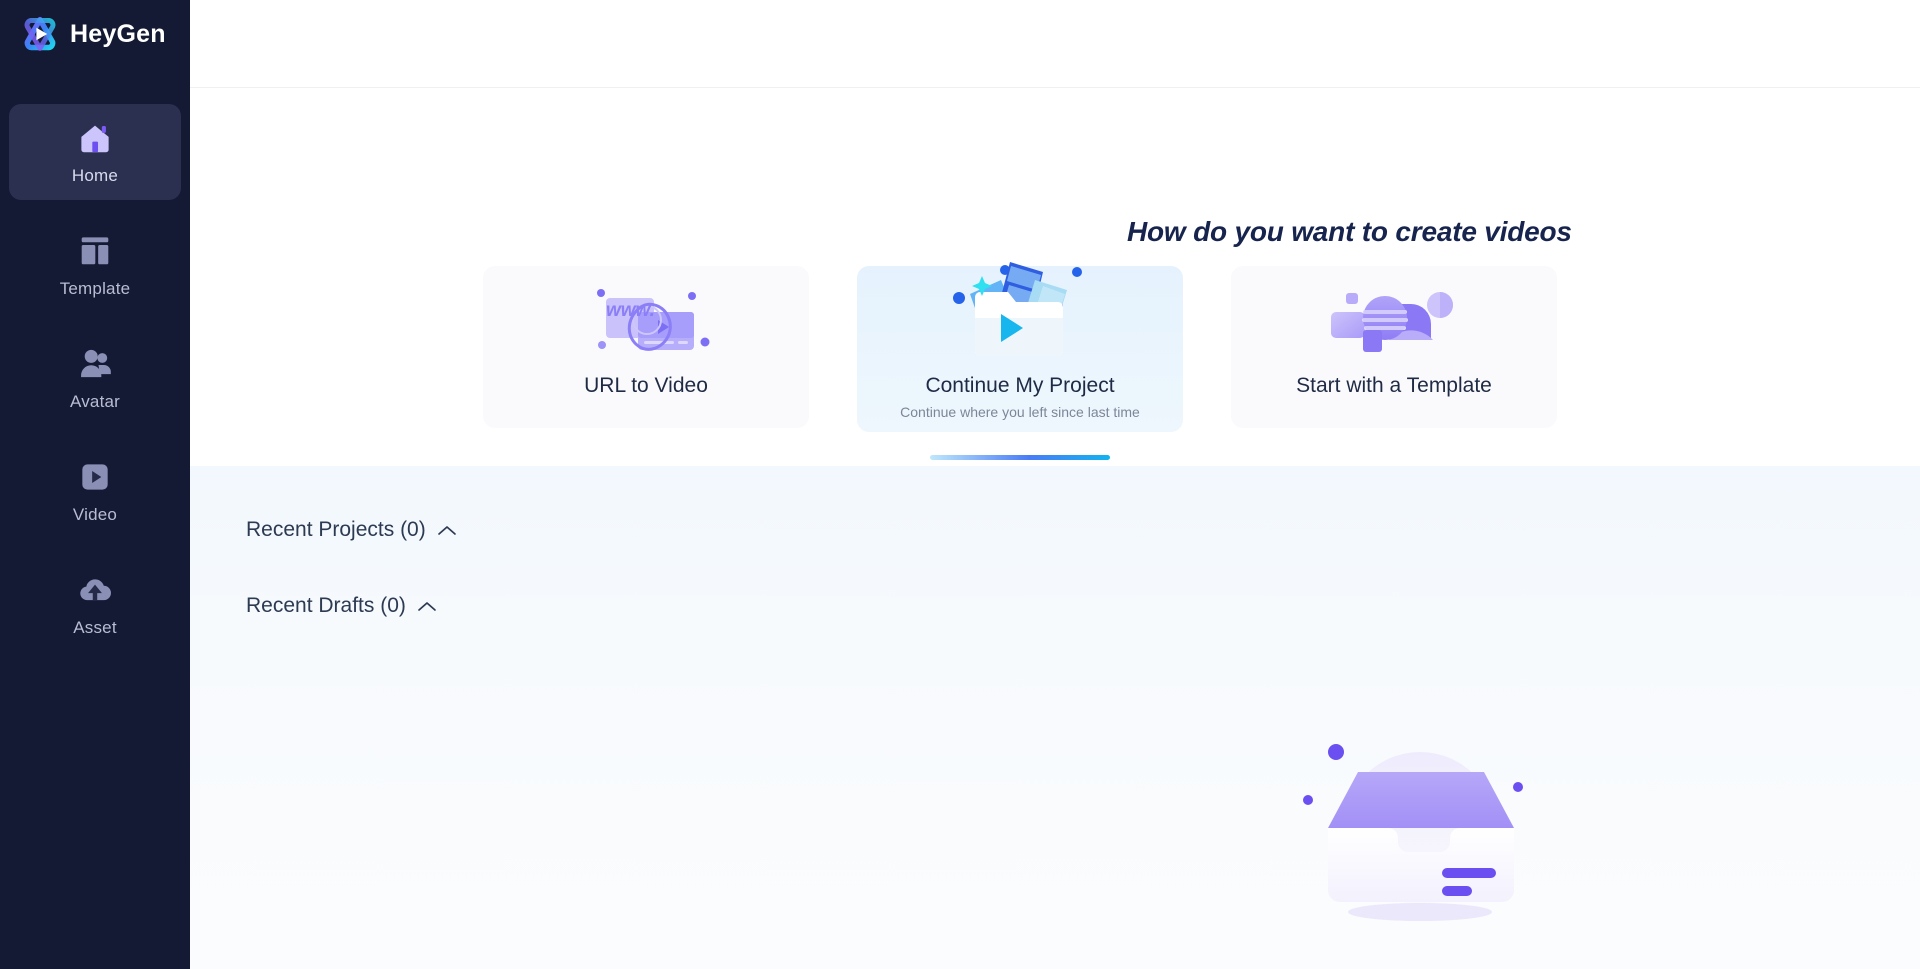 Image resolution: width=1920 pixels, height=969 pixels. Describe the element at coordinates (95, 251) in the screenshot. I see `template-icon` at that location.